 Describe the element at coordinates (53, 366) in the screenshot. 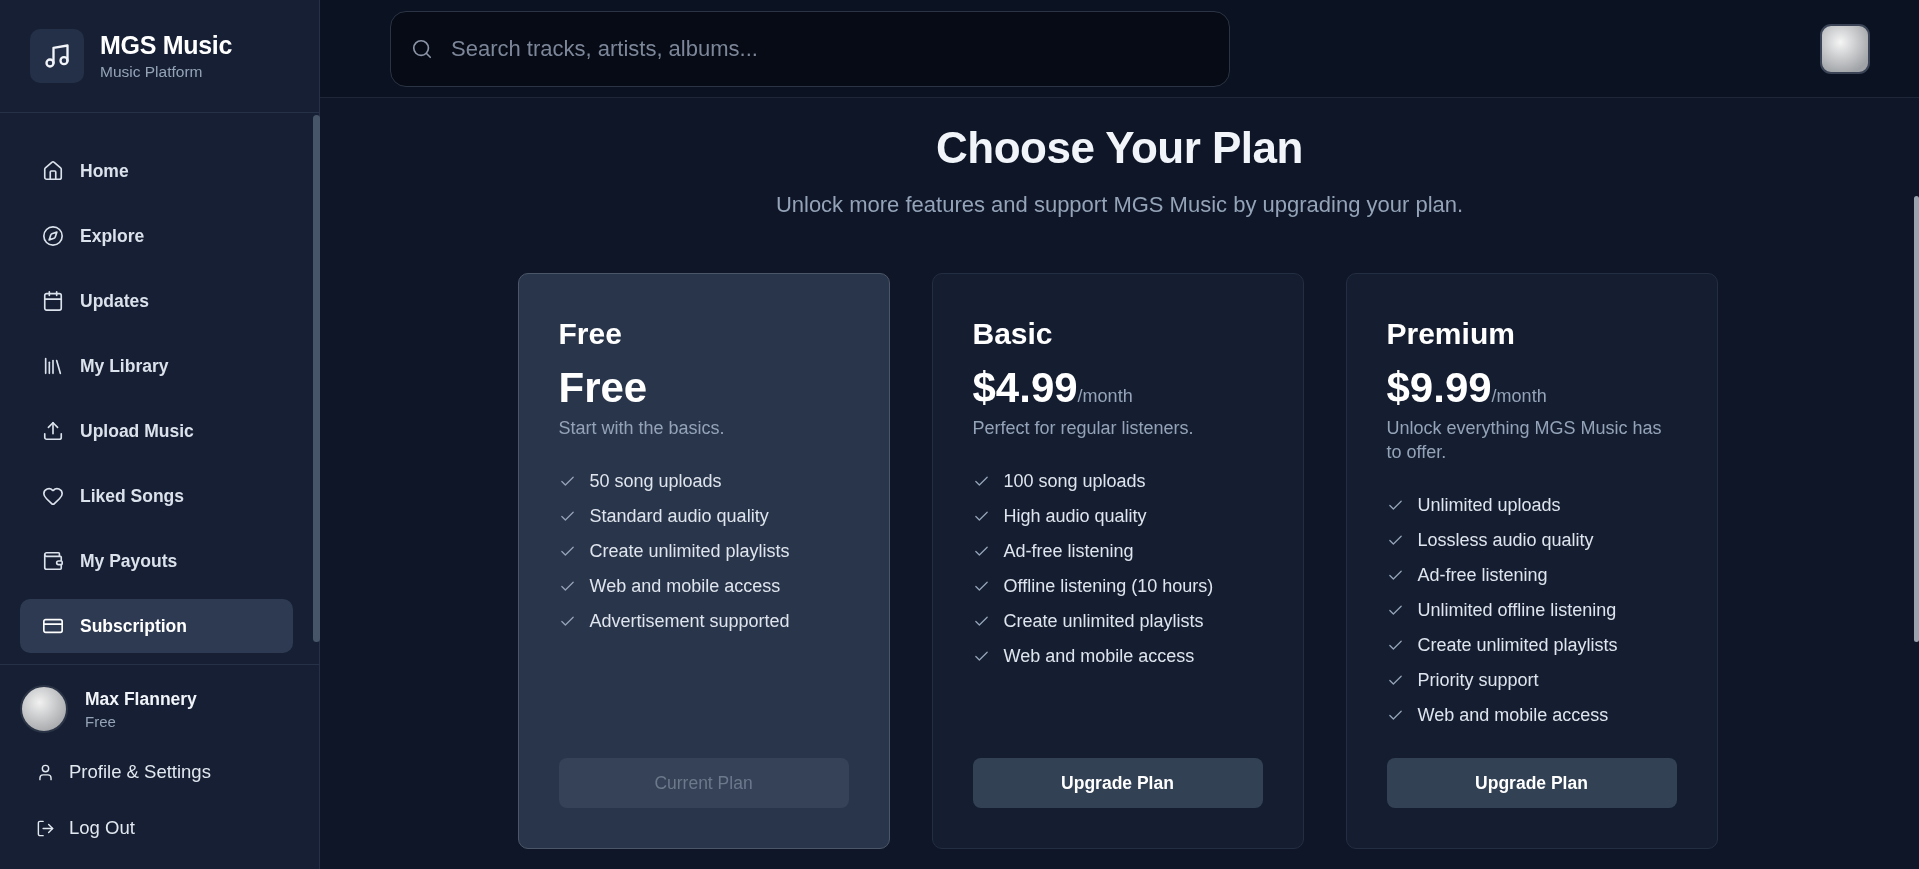

I see `library-icon` at that location.